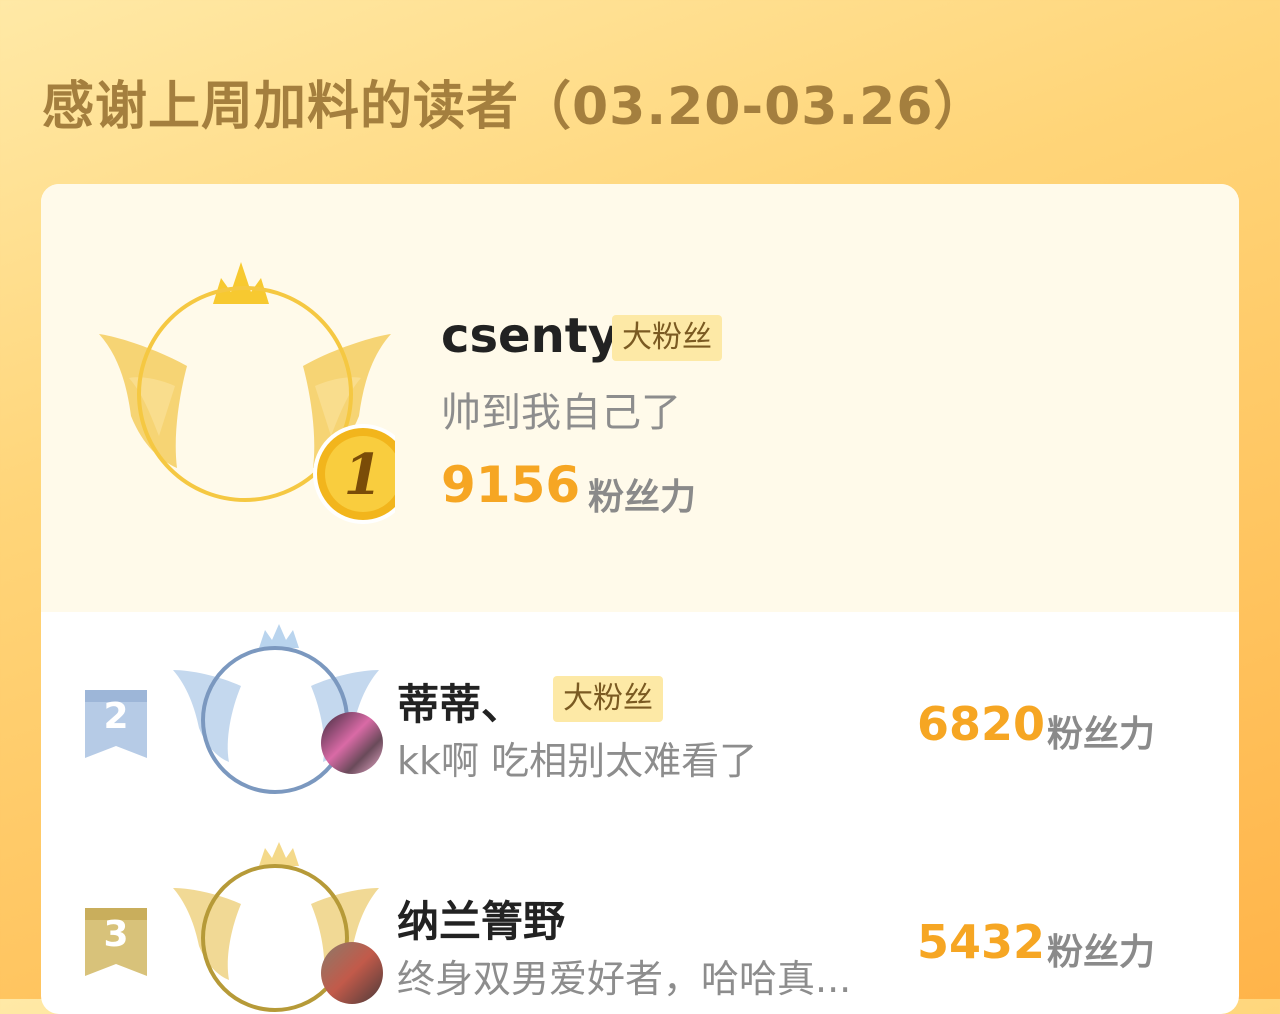  What do you see at coordinates (577, 761) in the screenshot?
I see `reader-message: kk啊 吃相别太难看了` at bounding box center [577, 761].